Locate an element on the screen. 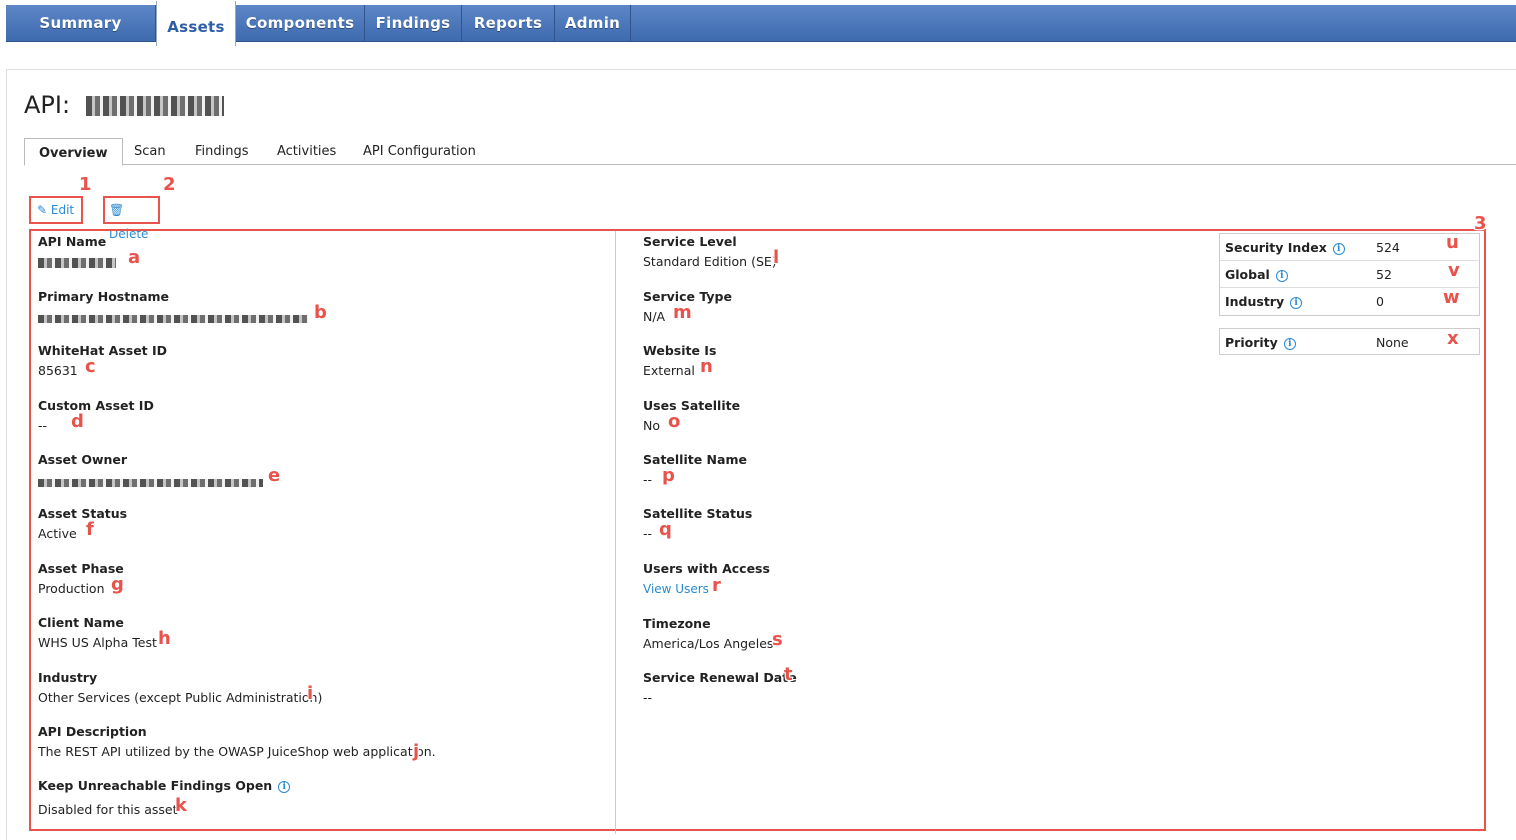 The width and height of the screenshot is (1516, 840). annotation-marker-v: v is located at coordinates (1454, 270).